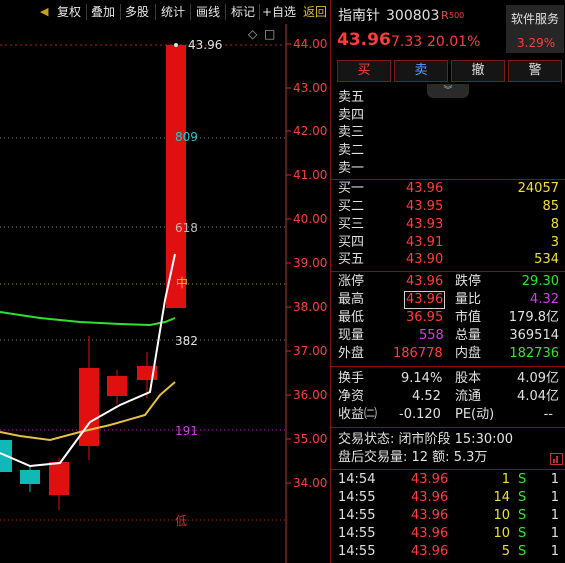 This screenshot has height=563, width=565. What do you see at coordinates (205, 45) in the screenshot?
I see `fib-label-top: 43.96` at bounding box center [205, 45].